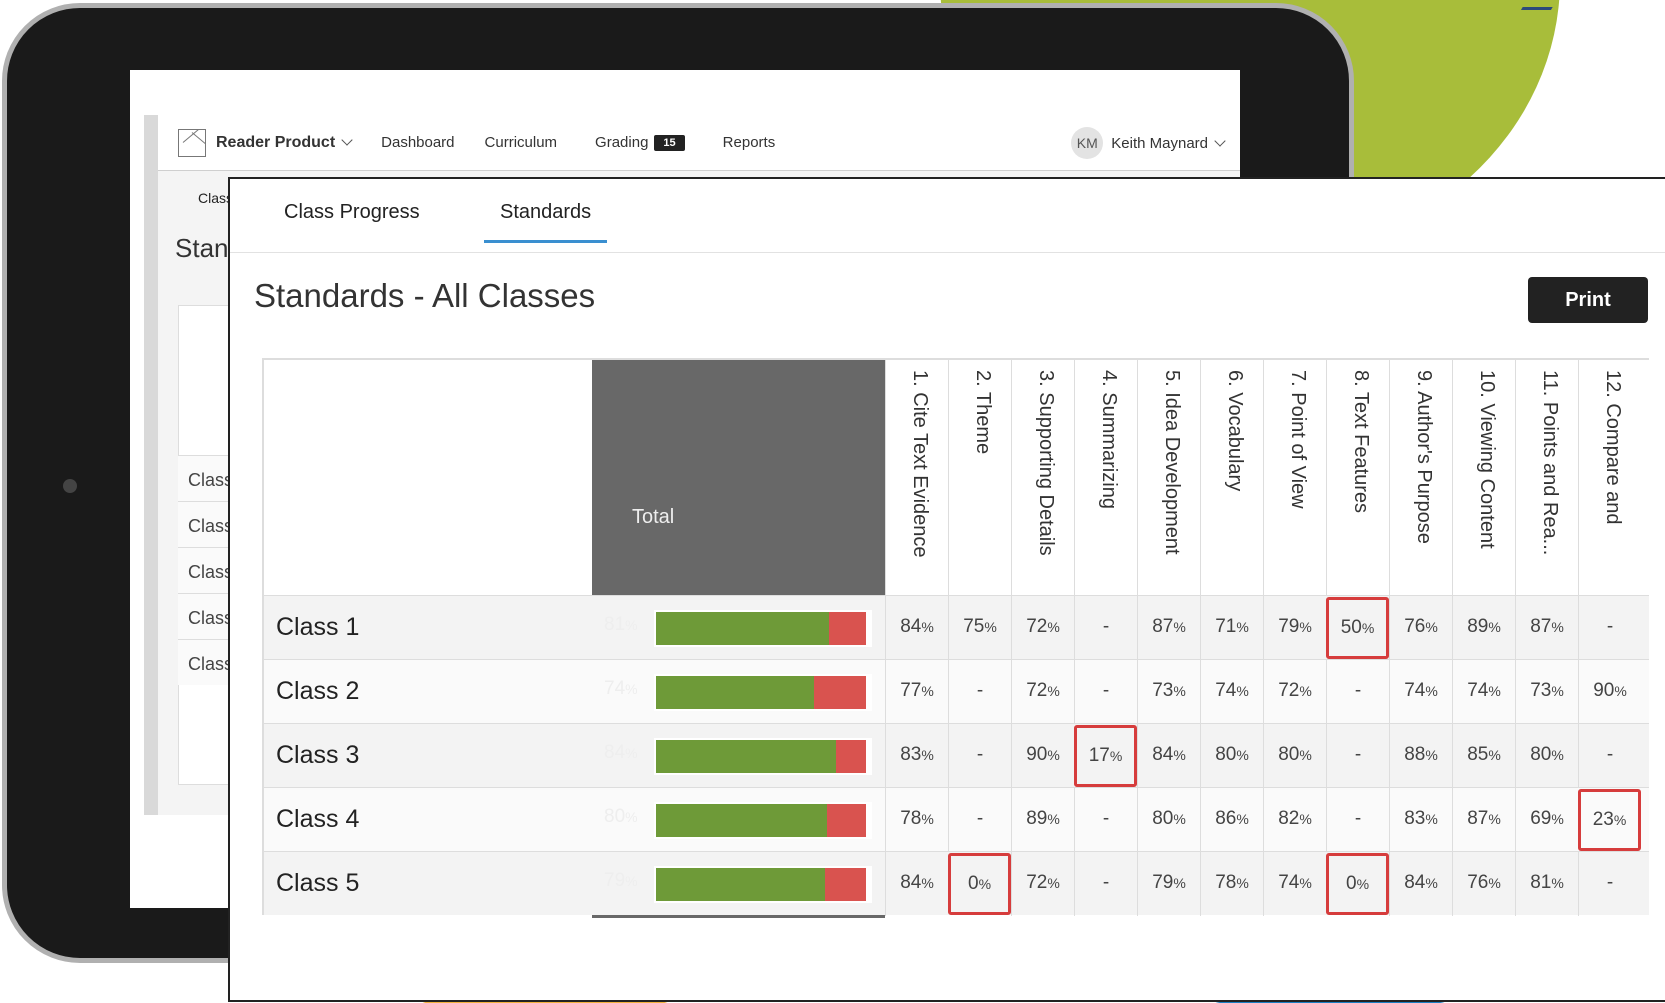 Image resolution: width=1665 pixels, height=1003 pixels. What do you see at coordinates (317, 691) in the screenshot?
I see `class-name: Class 2` at bounding box center [317, 691].